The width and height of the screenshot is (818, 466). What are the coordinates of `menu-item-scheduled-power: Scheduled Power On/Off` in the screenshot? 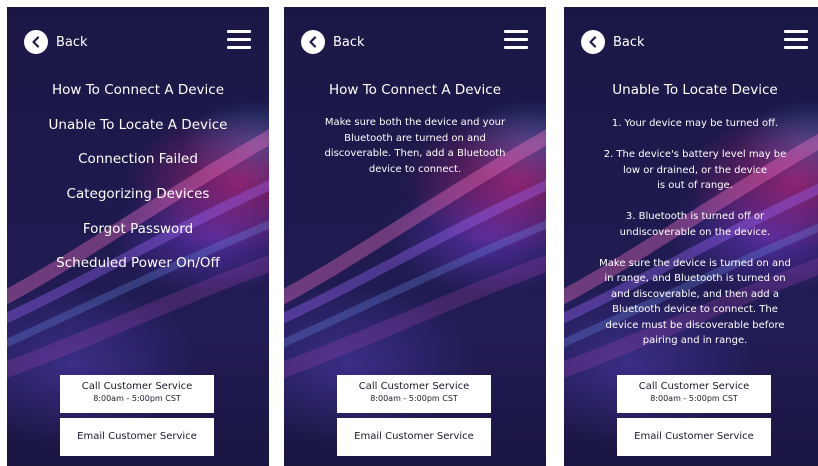 It's located at (138, 271).